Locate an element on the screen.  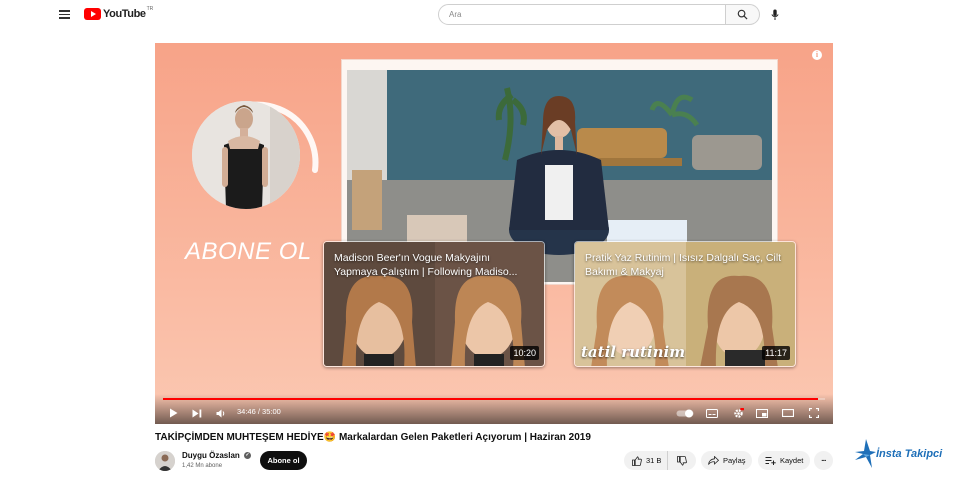
person-photo-icon is located at coordinates (246, 155).